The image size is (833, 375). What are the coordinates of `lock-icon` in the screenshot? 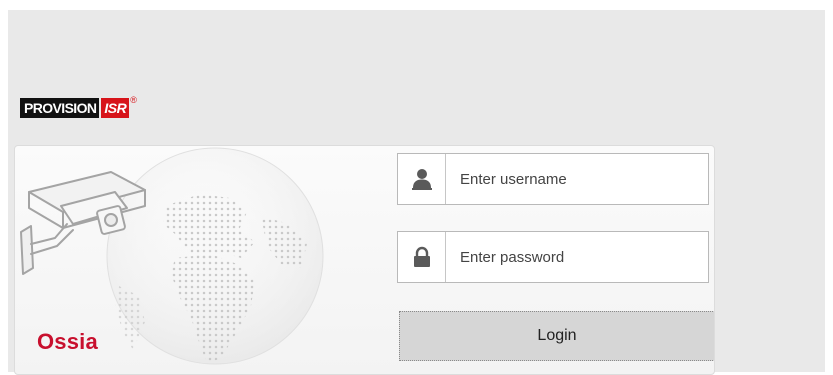 It's located at (422, 257).